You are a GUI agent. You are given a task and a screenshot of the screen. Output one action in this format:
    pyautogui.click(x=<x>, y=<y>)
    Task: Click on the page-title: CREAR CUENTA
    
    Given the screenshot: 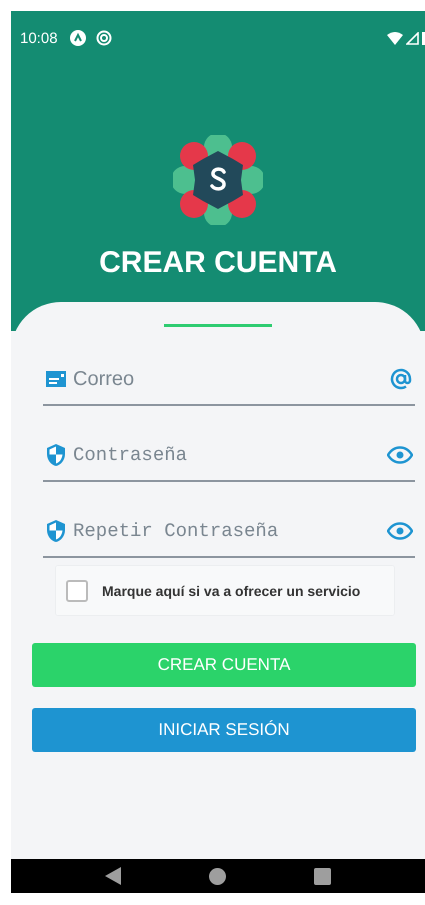 What is the action you would take?
    pyautogui.click(x=218, y=263)
    